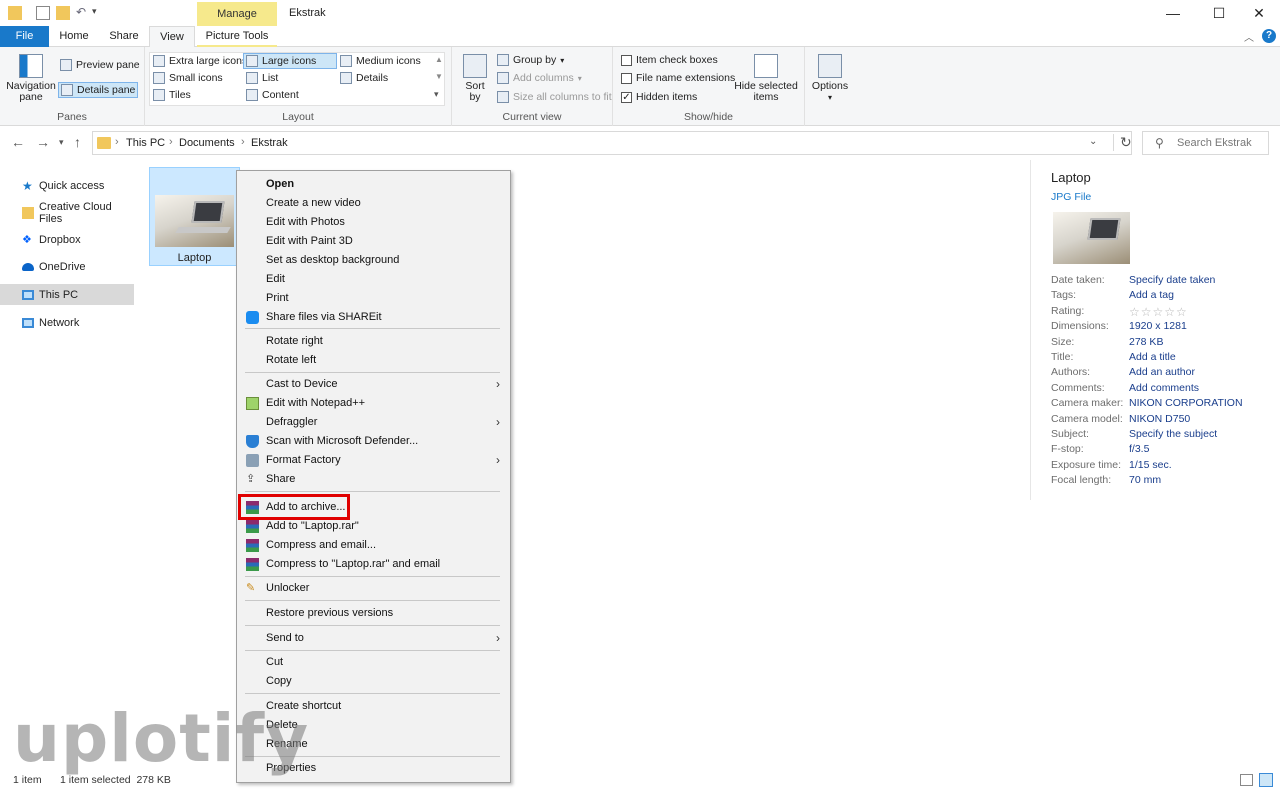  I want to click on menu-item-label: Restore previous versions, so click(330, 613).